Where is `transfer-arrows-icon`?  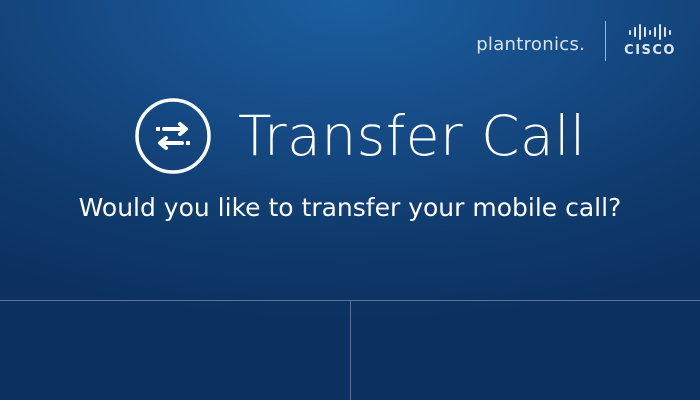 transfer-arrows-icon is located at coordinates (173, 136).